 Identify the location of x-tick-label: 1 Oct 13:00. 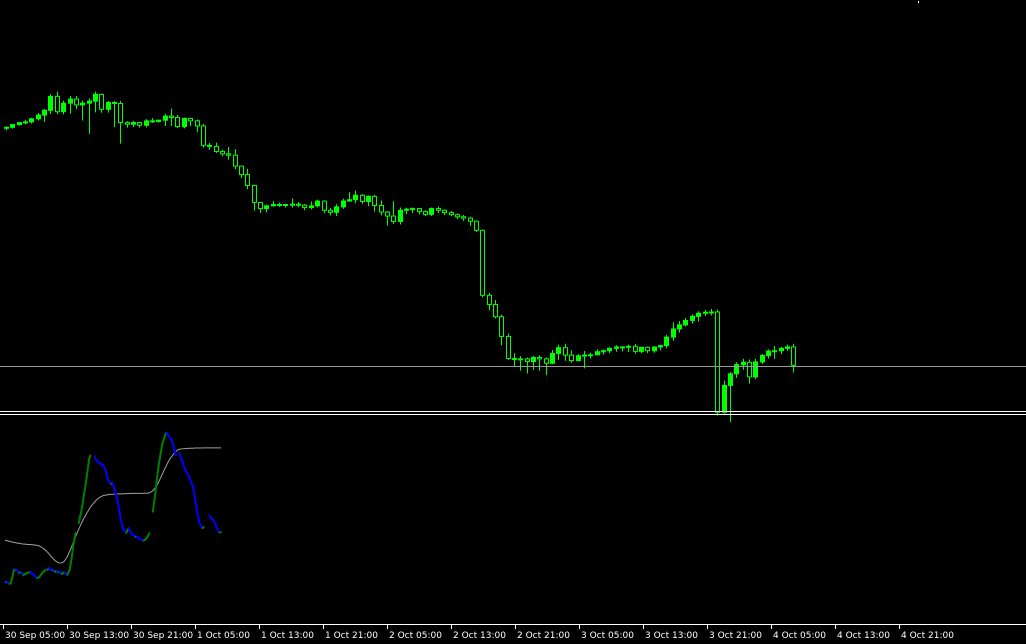
(287, 636).